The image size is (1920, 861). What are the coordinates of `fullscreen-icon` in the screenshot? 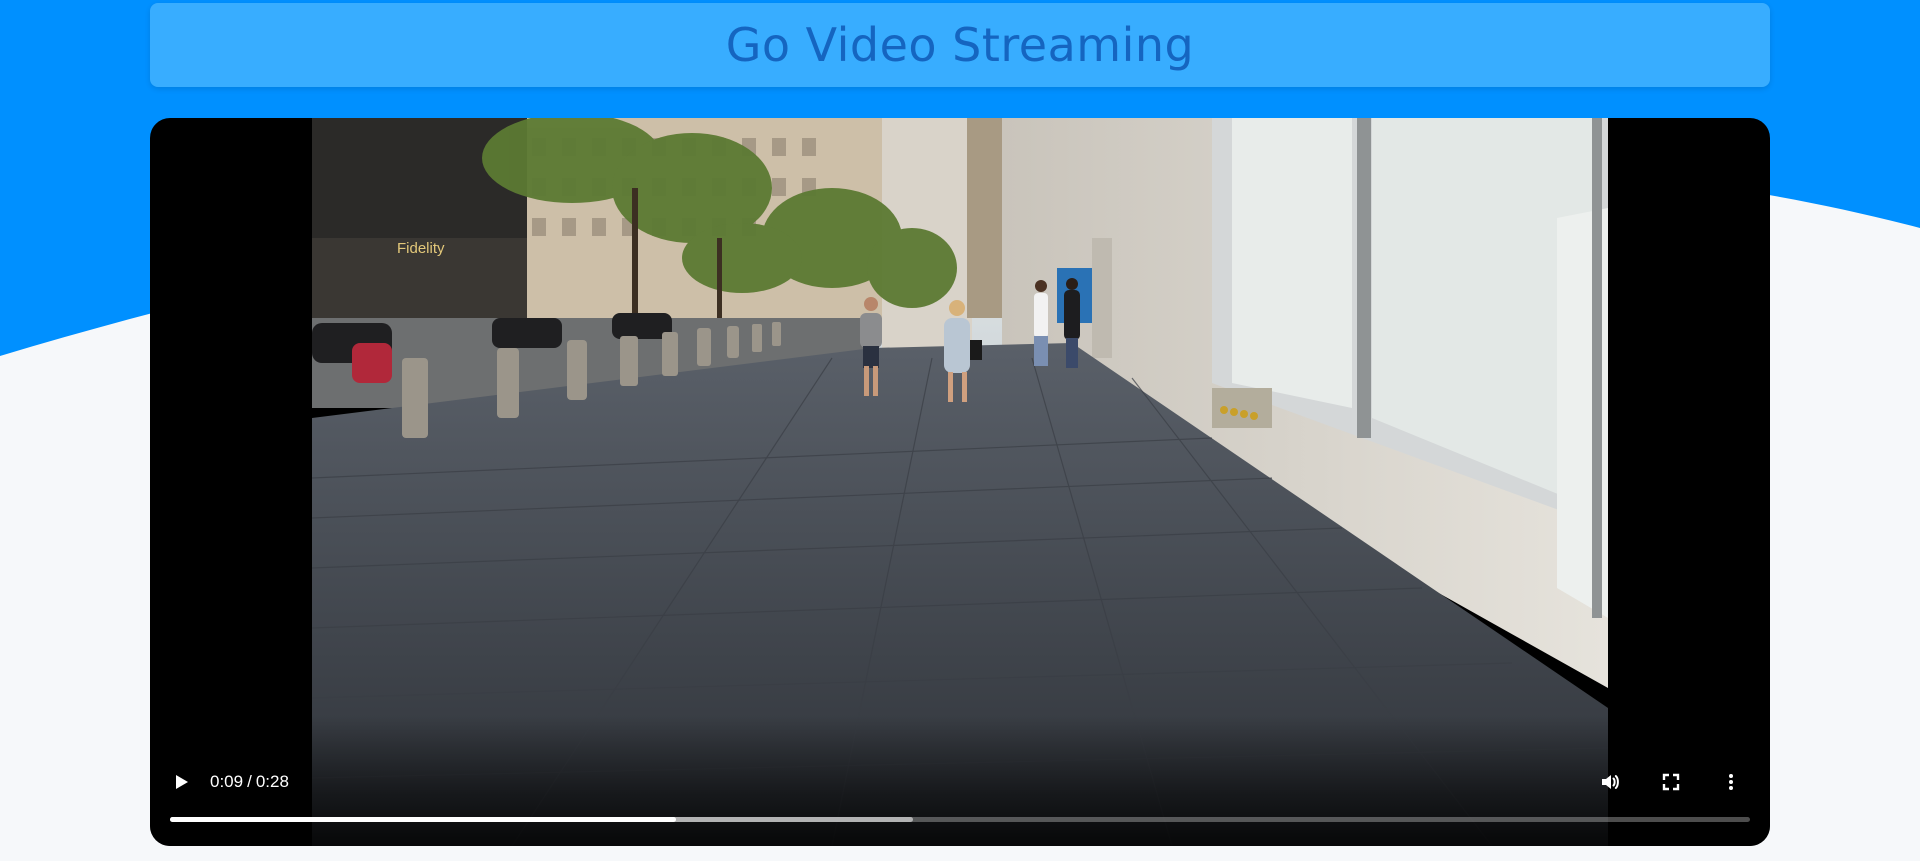 It's located at (1671, 782).